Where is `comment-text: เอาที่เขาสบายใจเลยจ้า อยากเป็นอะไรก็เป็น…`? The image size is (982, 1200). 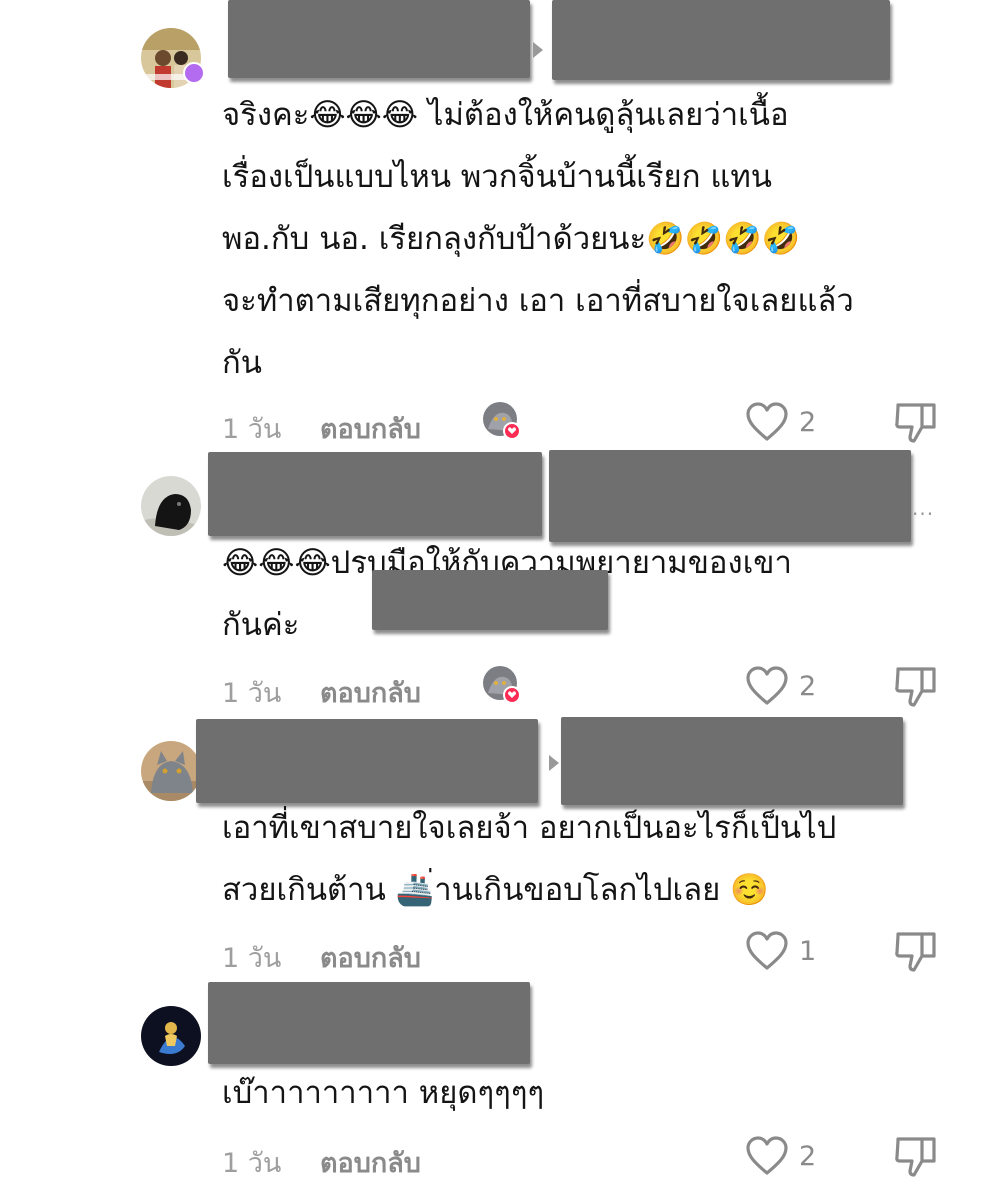
comment-text: เอาที่เขาสบายใจเลยจ้า อยากเป็นอะไรก็เป็น… is located at coordinates (529, 859).